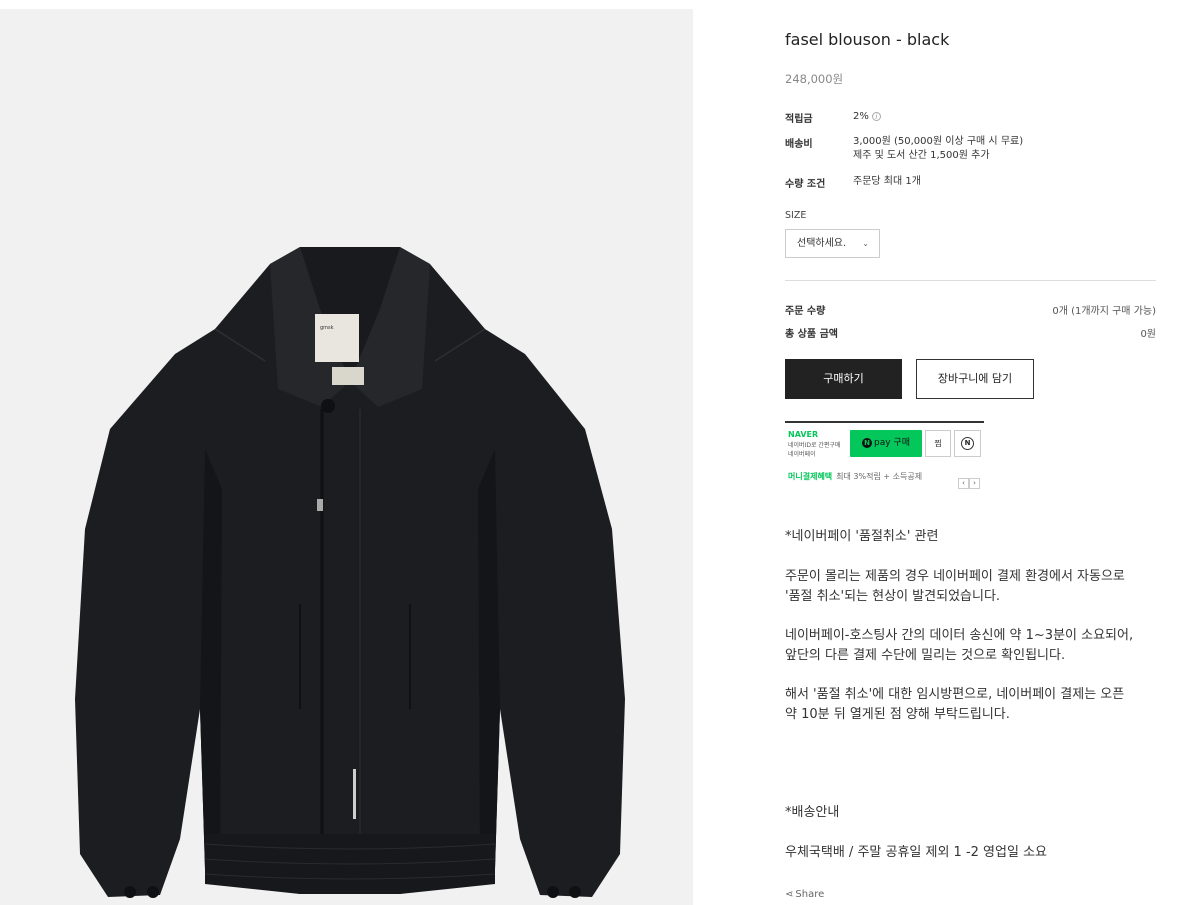 Image resolution: width=1199 pixels, height=905 pixels. Describe the element at coordinates (955, 694) in the screenshot. I see `desc-line: 해서 '품절 취소'에 대한 임시방편으로, 네이버페이 결제는 오픈` at that location.